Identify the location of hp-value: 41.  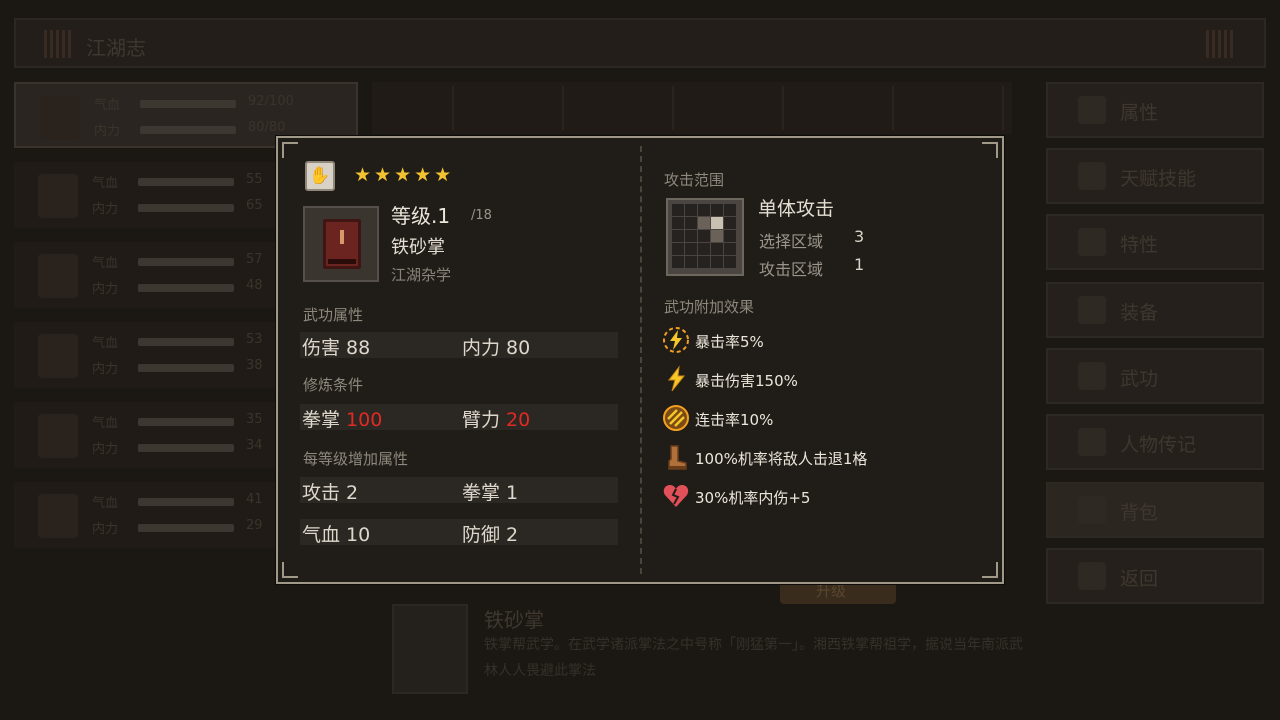
(254, 499).